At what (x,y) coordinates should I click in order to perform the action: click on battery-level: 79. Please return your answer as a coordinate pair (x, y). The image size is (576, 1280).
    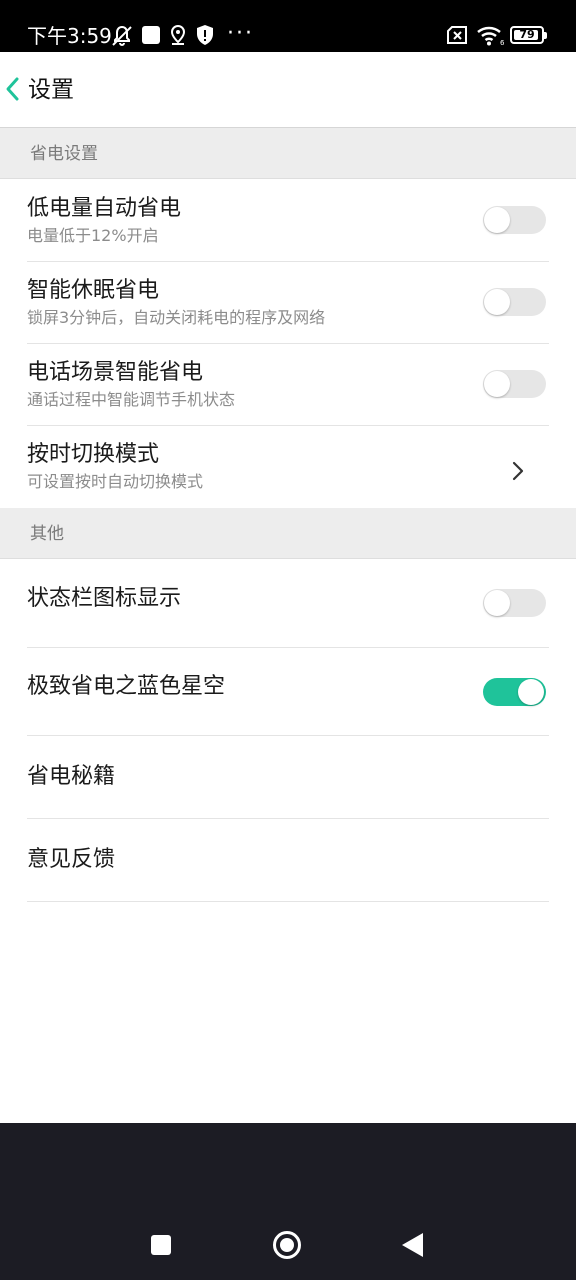
    Looking at the image, I should click on (527, 34).